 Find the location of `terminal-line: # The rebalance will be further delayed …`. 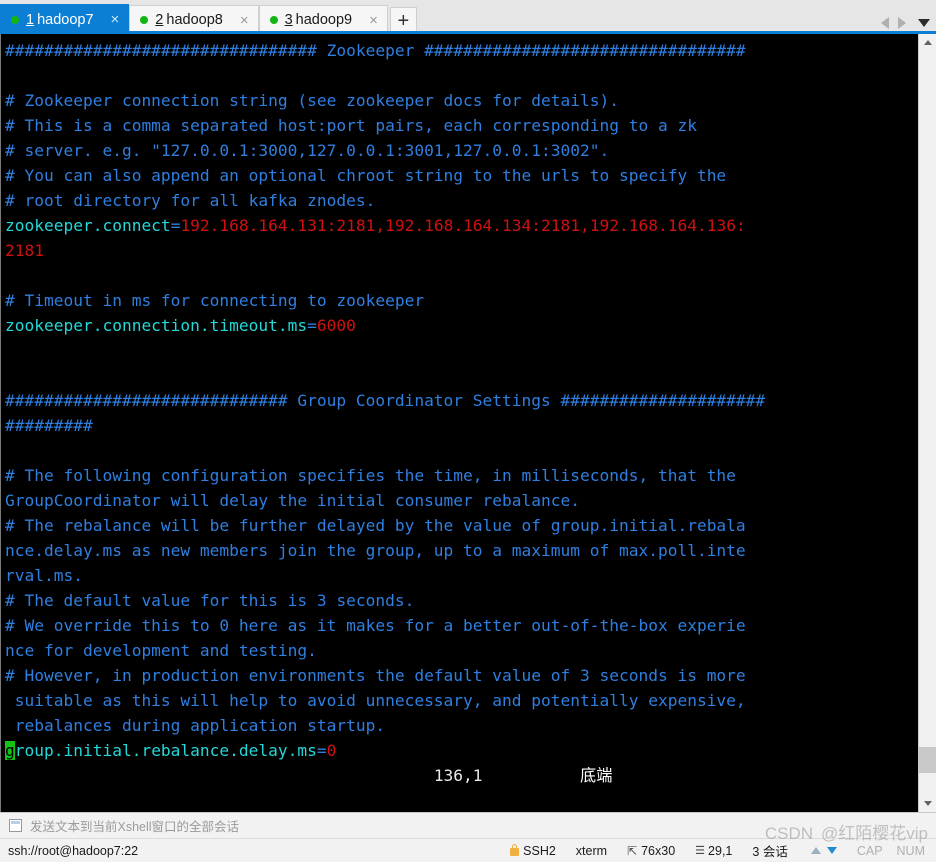

terminal-line: # The rebalance will be further delayed … is located at coordinates (461, 525).